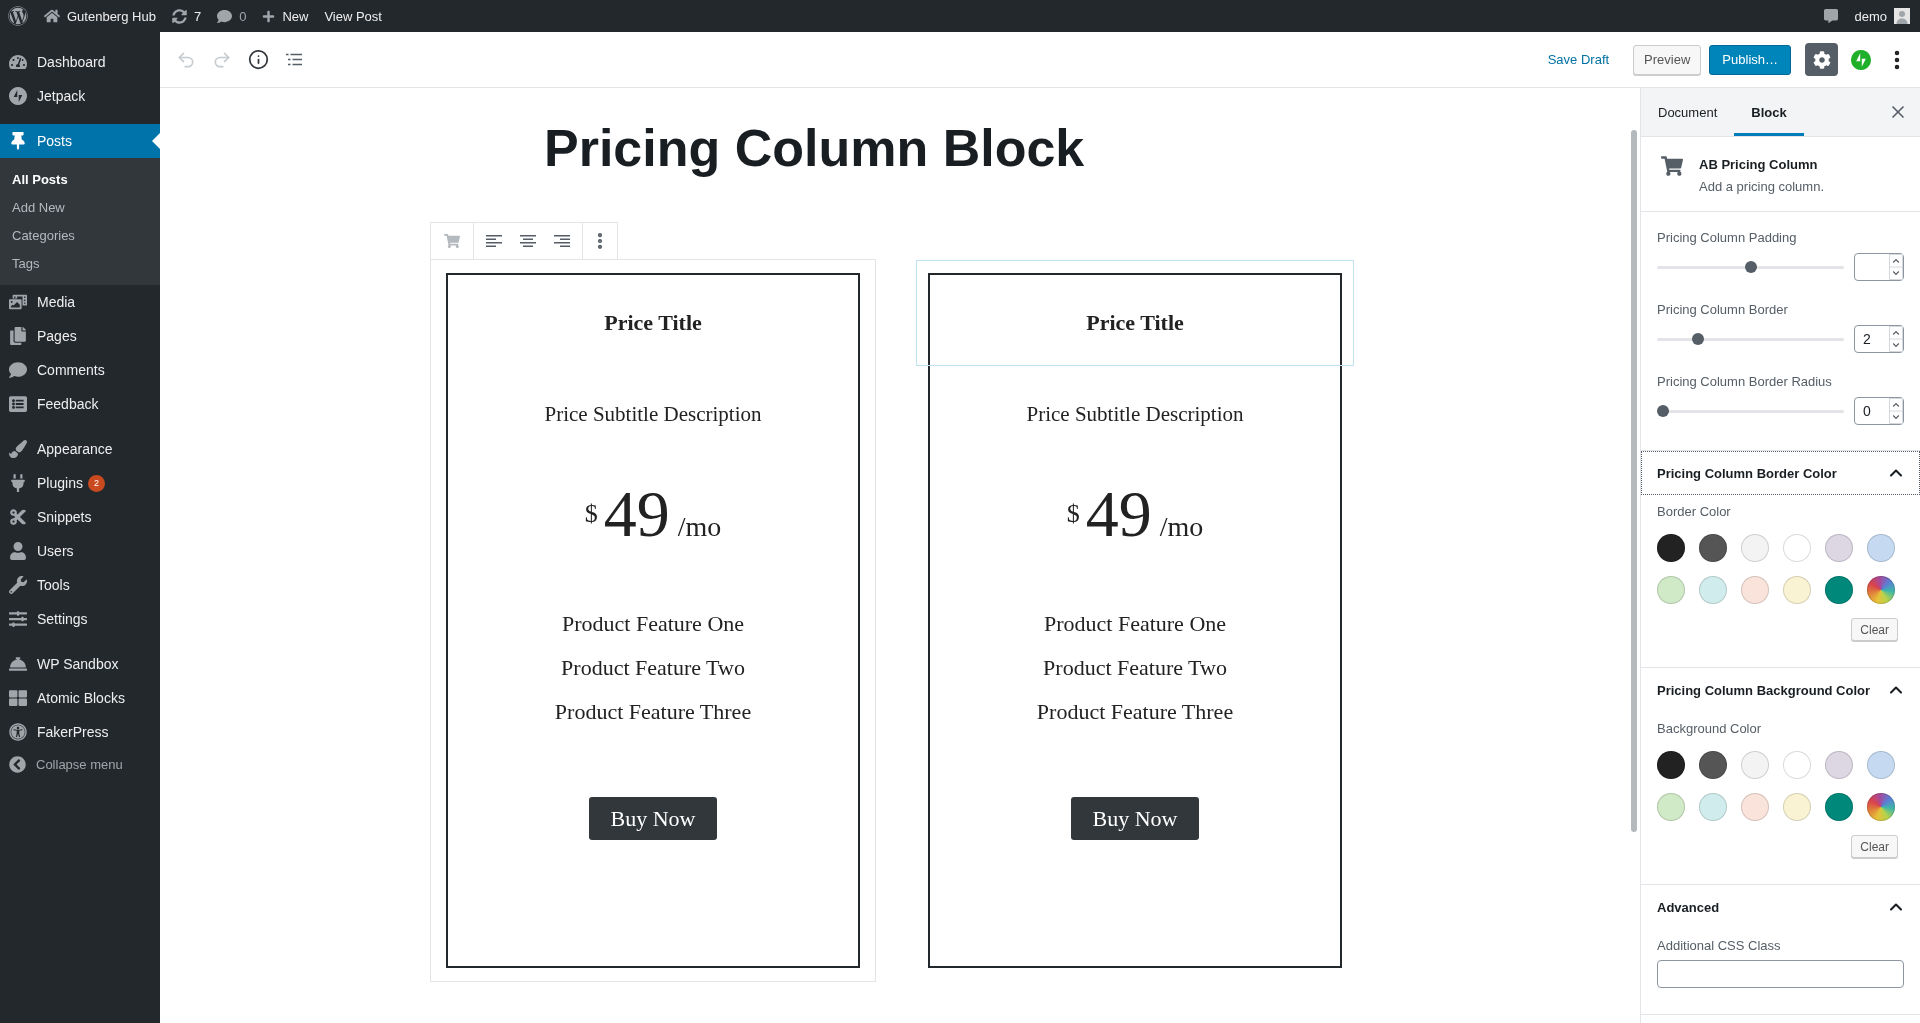 This screenshot has width=1920, height=1023. Describe the element at coordinates (1769, 112) in the screenshot. I see `sidebar-tab: Block` at that location.